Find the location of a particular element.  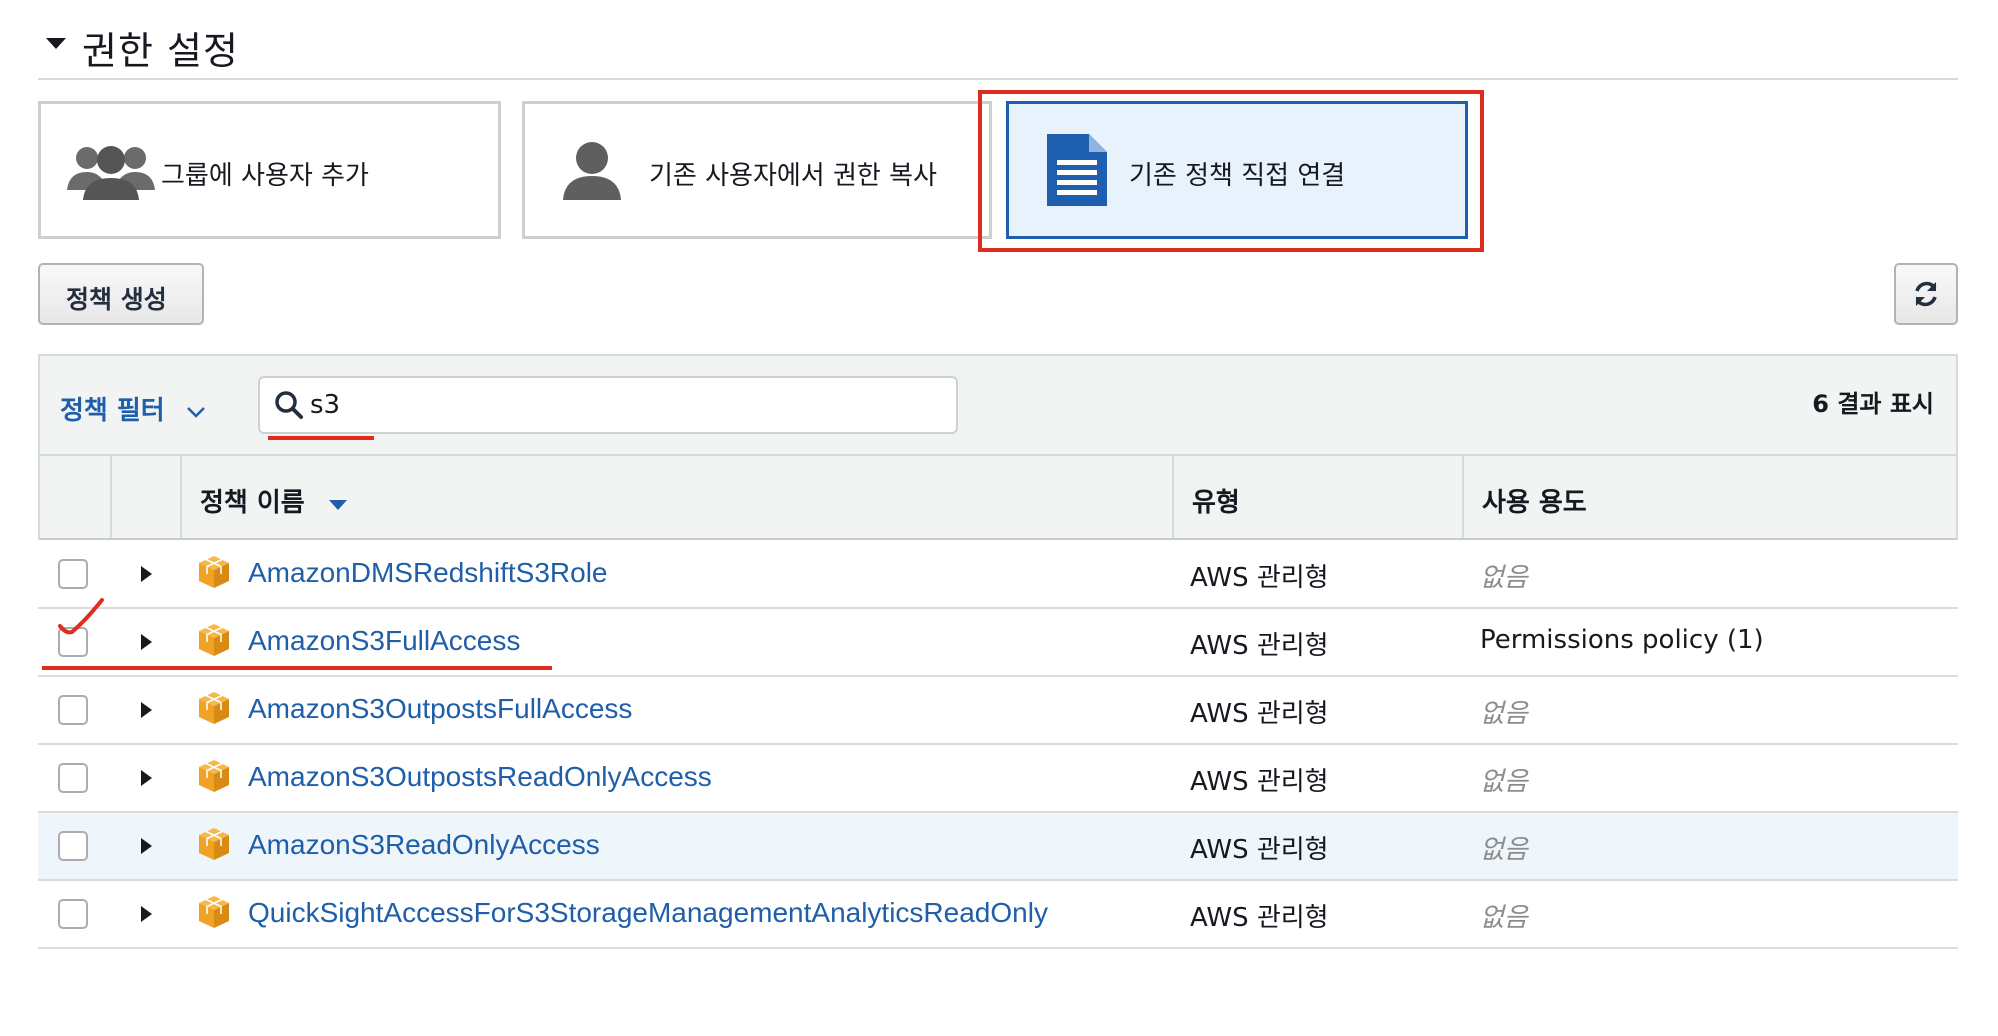

search-value: s3 is located at coordinates (325, 405).